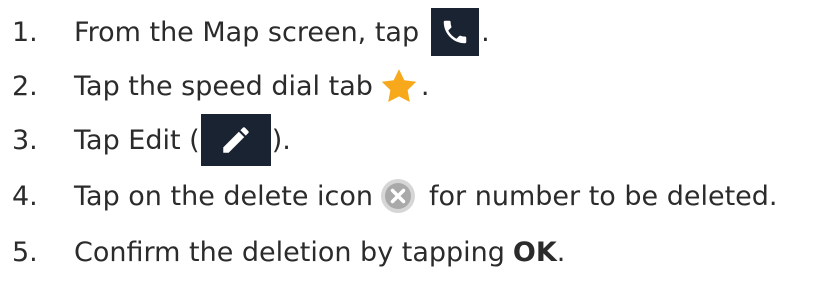 The image size is (825, 281). Describe the element at coordinates (281, 140) in the screenshot. I see `step-text-after: ).` at that location.